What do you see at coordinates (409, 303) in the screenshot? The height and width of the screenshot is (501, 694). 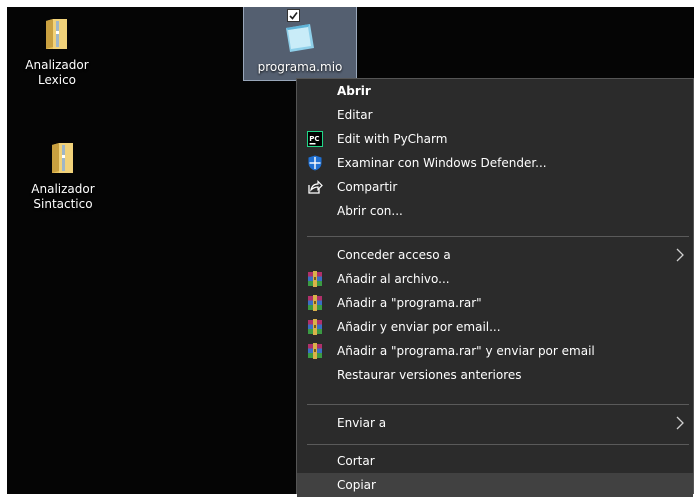 I see `menu-item-label: Añadir a "programa.rar"` at bounding box center [409, 303].